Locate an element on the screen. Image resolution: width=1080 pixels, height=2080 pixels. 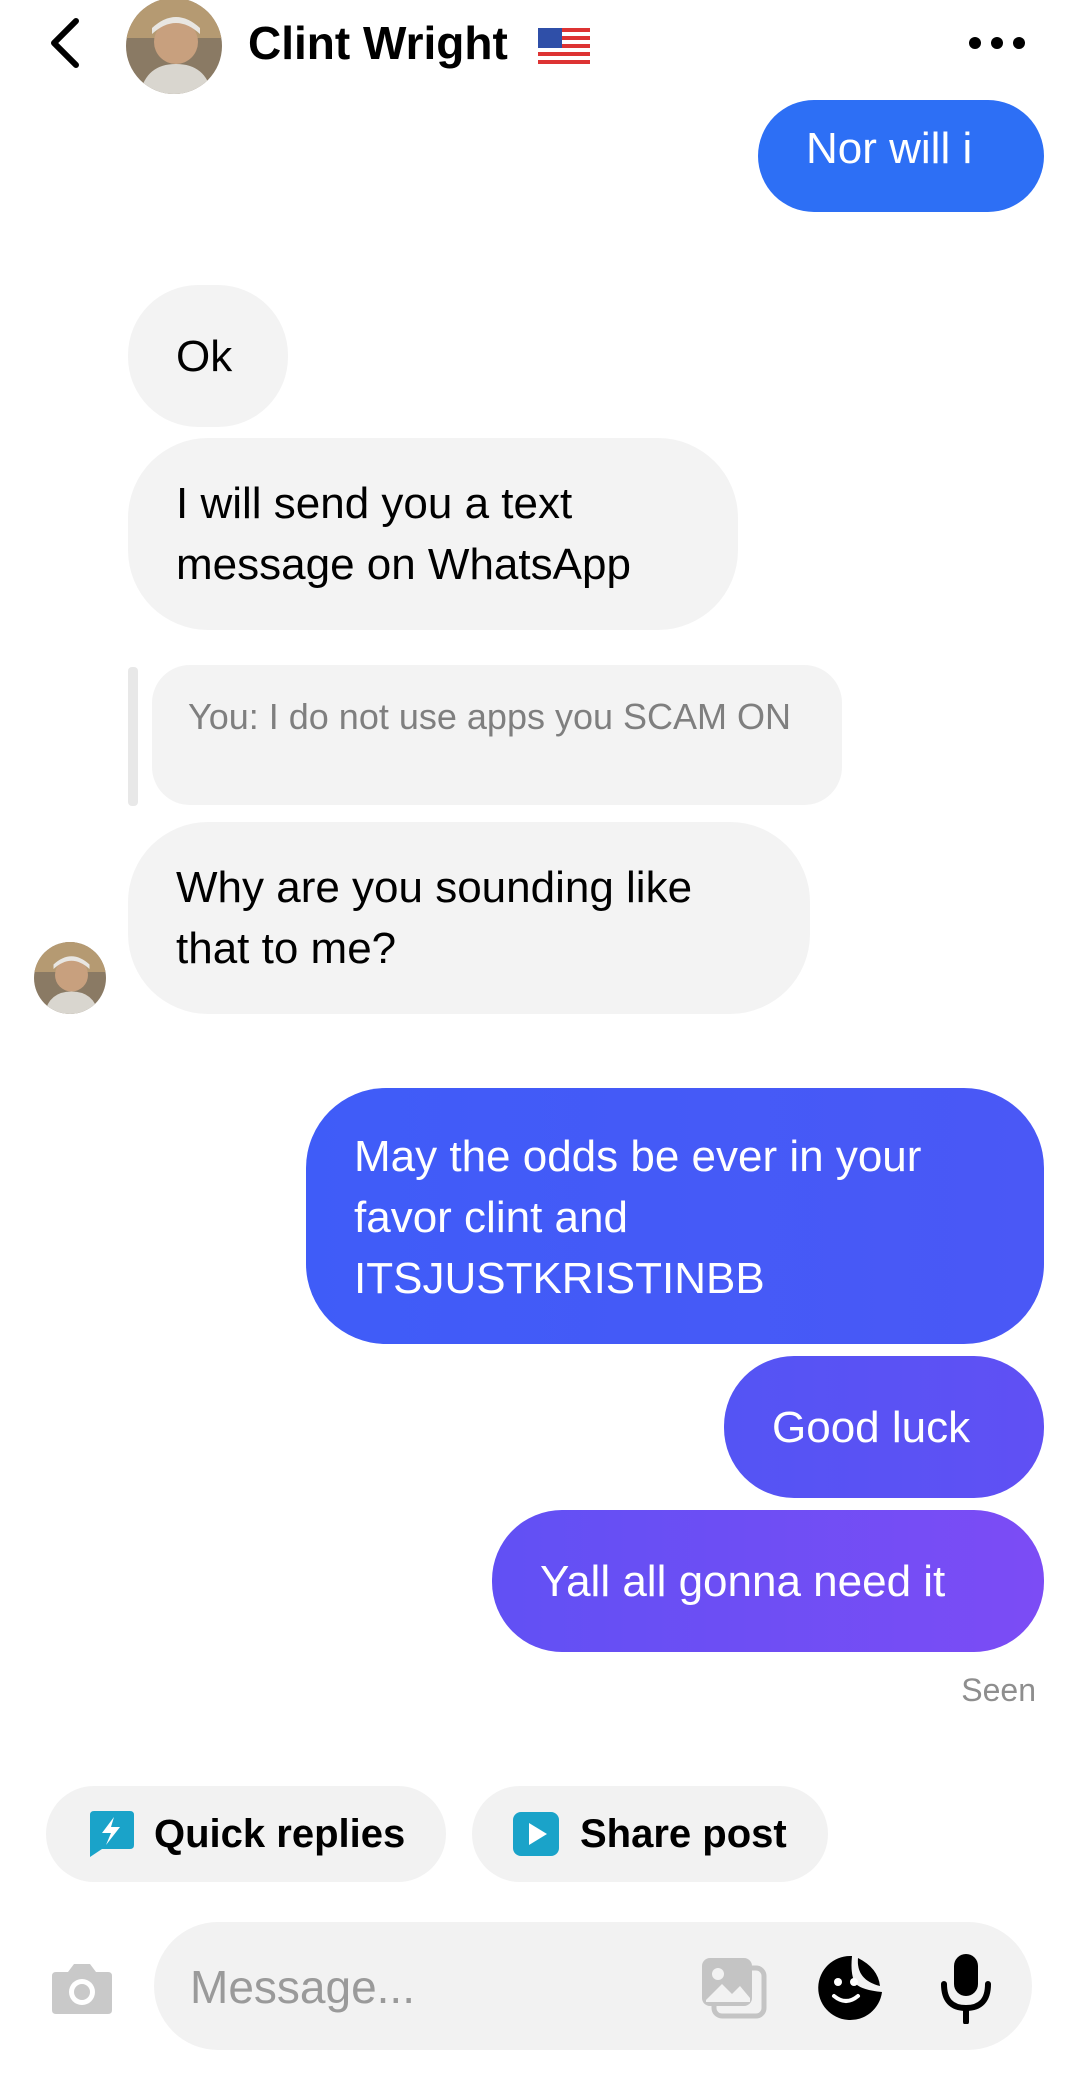
more-horizontal-icon is located at coordinates (997, 43).